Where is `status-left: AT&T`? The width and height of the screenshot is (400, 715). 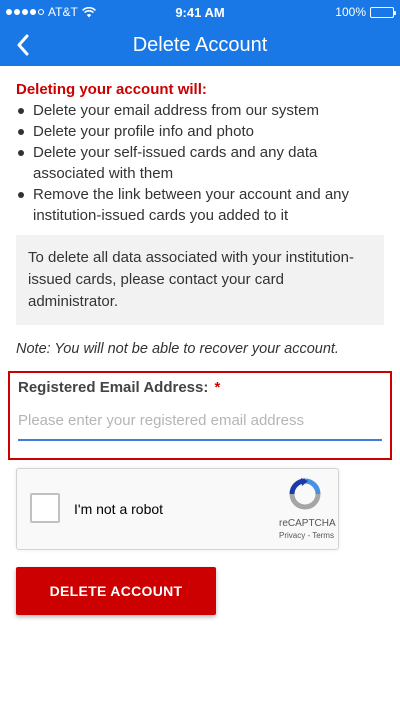
status-left: AT&T is located at coordinates (51, 12).